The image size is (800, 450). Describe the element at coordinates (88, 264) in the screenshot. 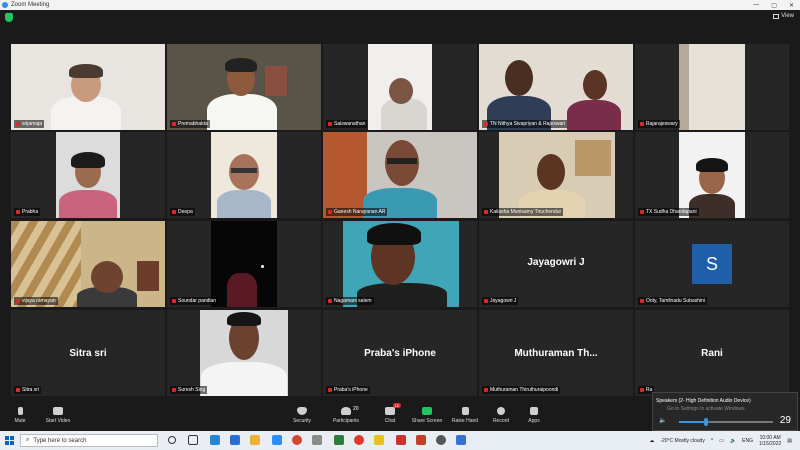

I see `video-tile: vijaya ramayan` at that location.